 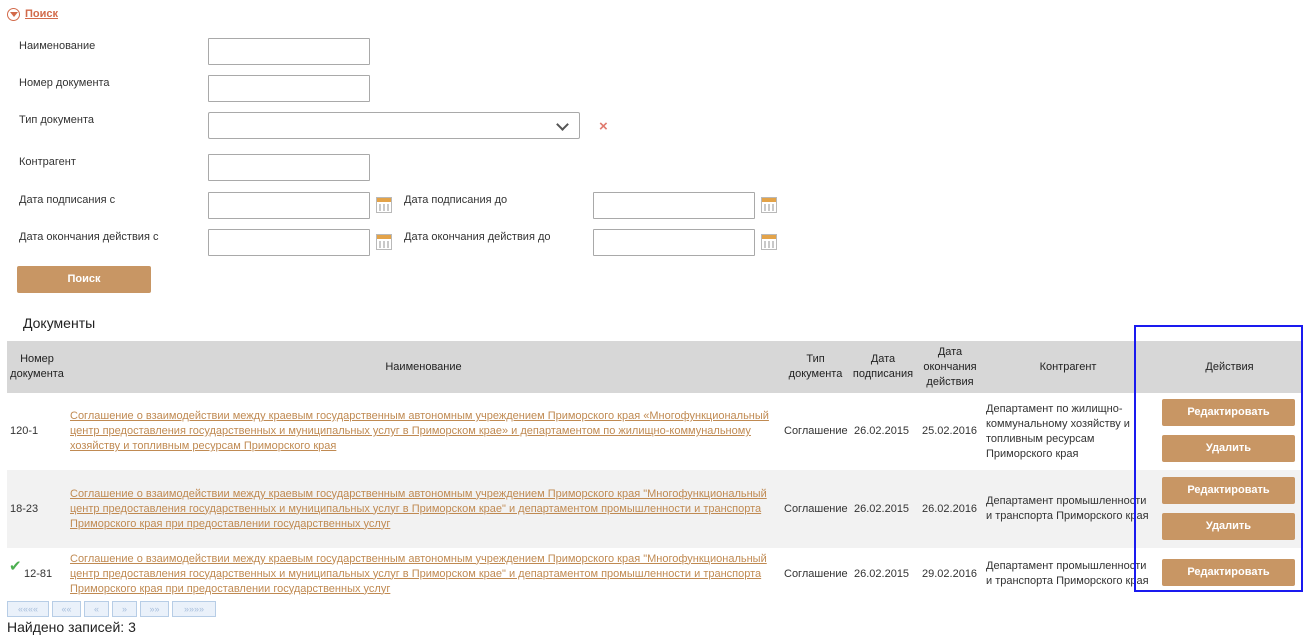 I want to click on clear-icon: ×, so click(x=603, y=126).